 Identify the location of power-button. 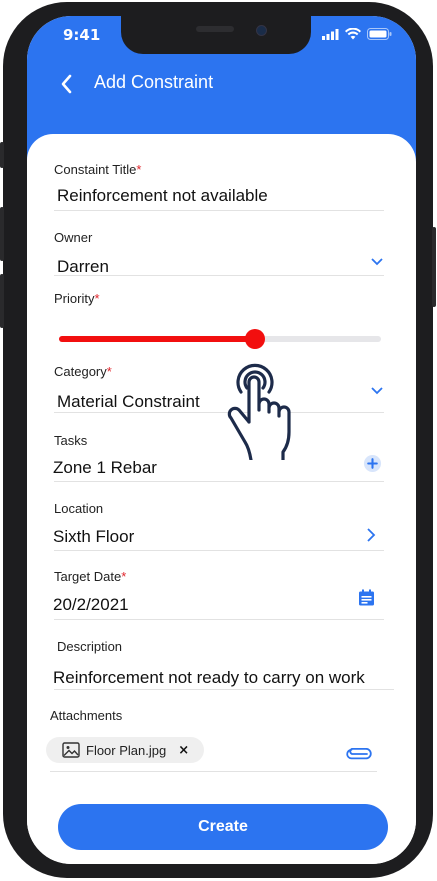
(434, 267).